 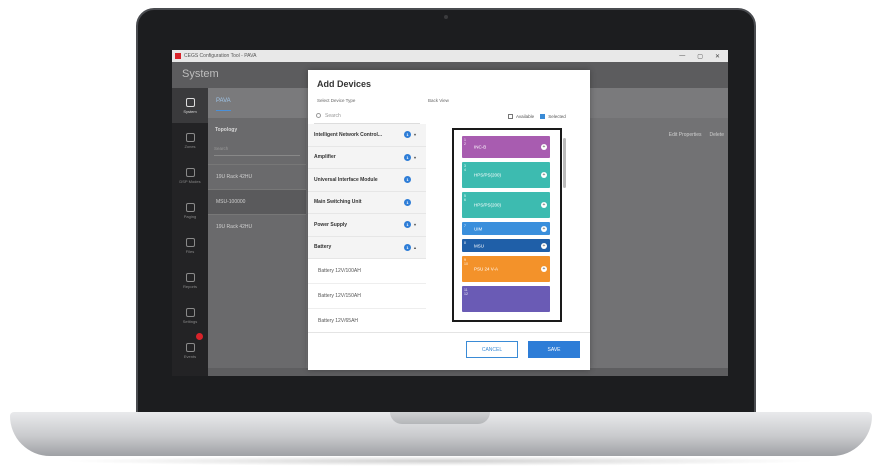 I want to click on system-icon, so click(x=190, y=102).